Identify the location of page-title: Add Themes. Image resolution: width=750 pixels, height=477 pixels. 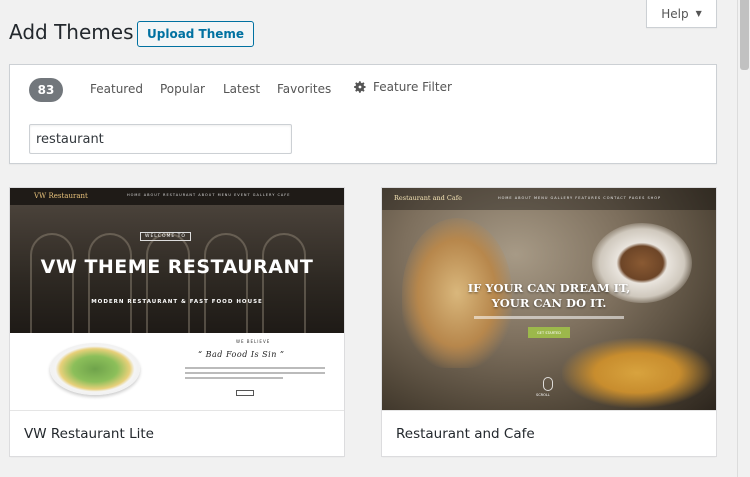
(71, 32).